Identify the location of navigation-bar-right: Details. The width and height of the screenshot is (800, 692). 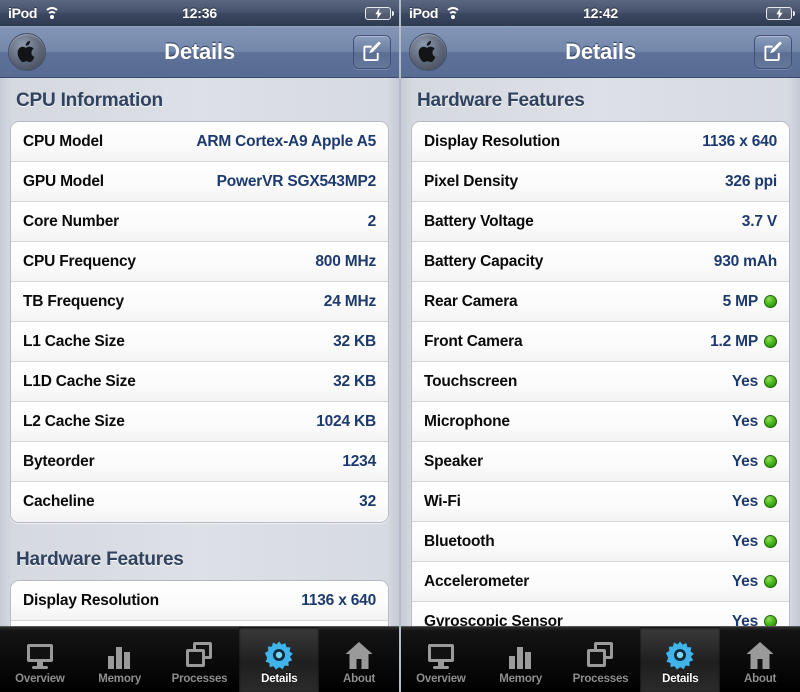
(600, 52).